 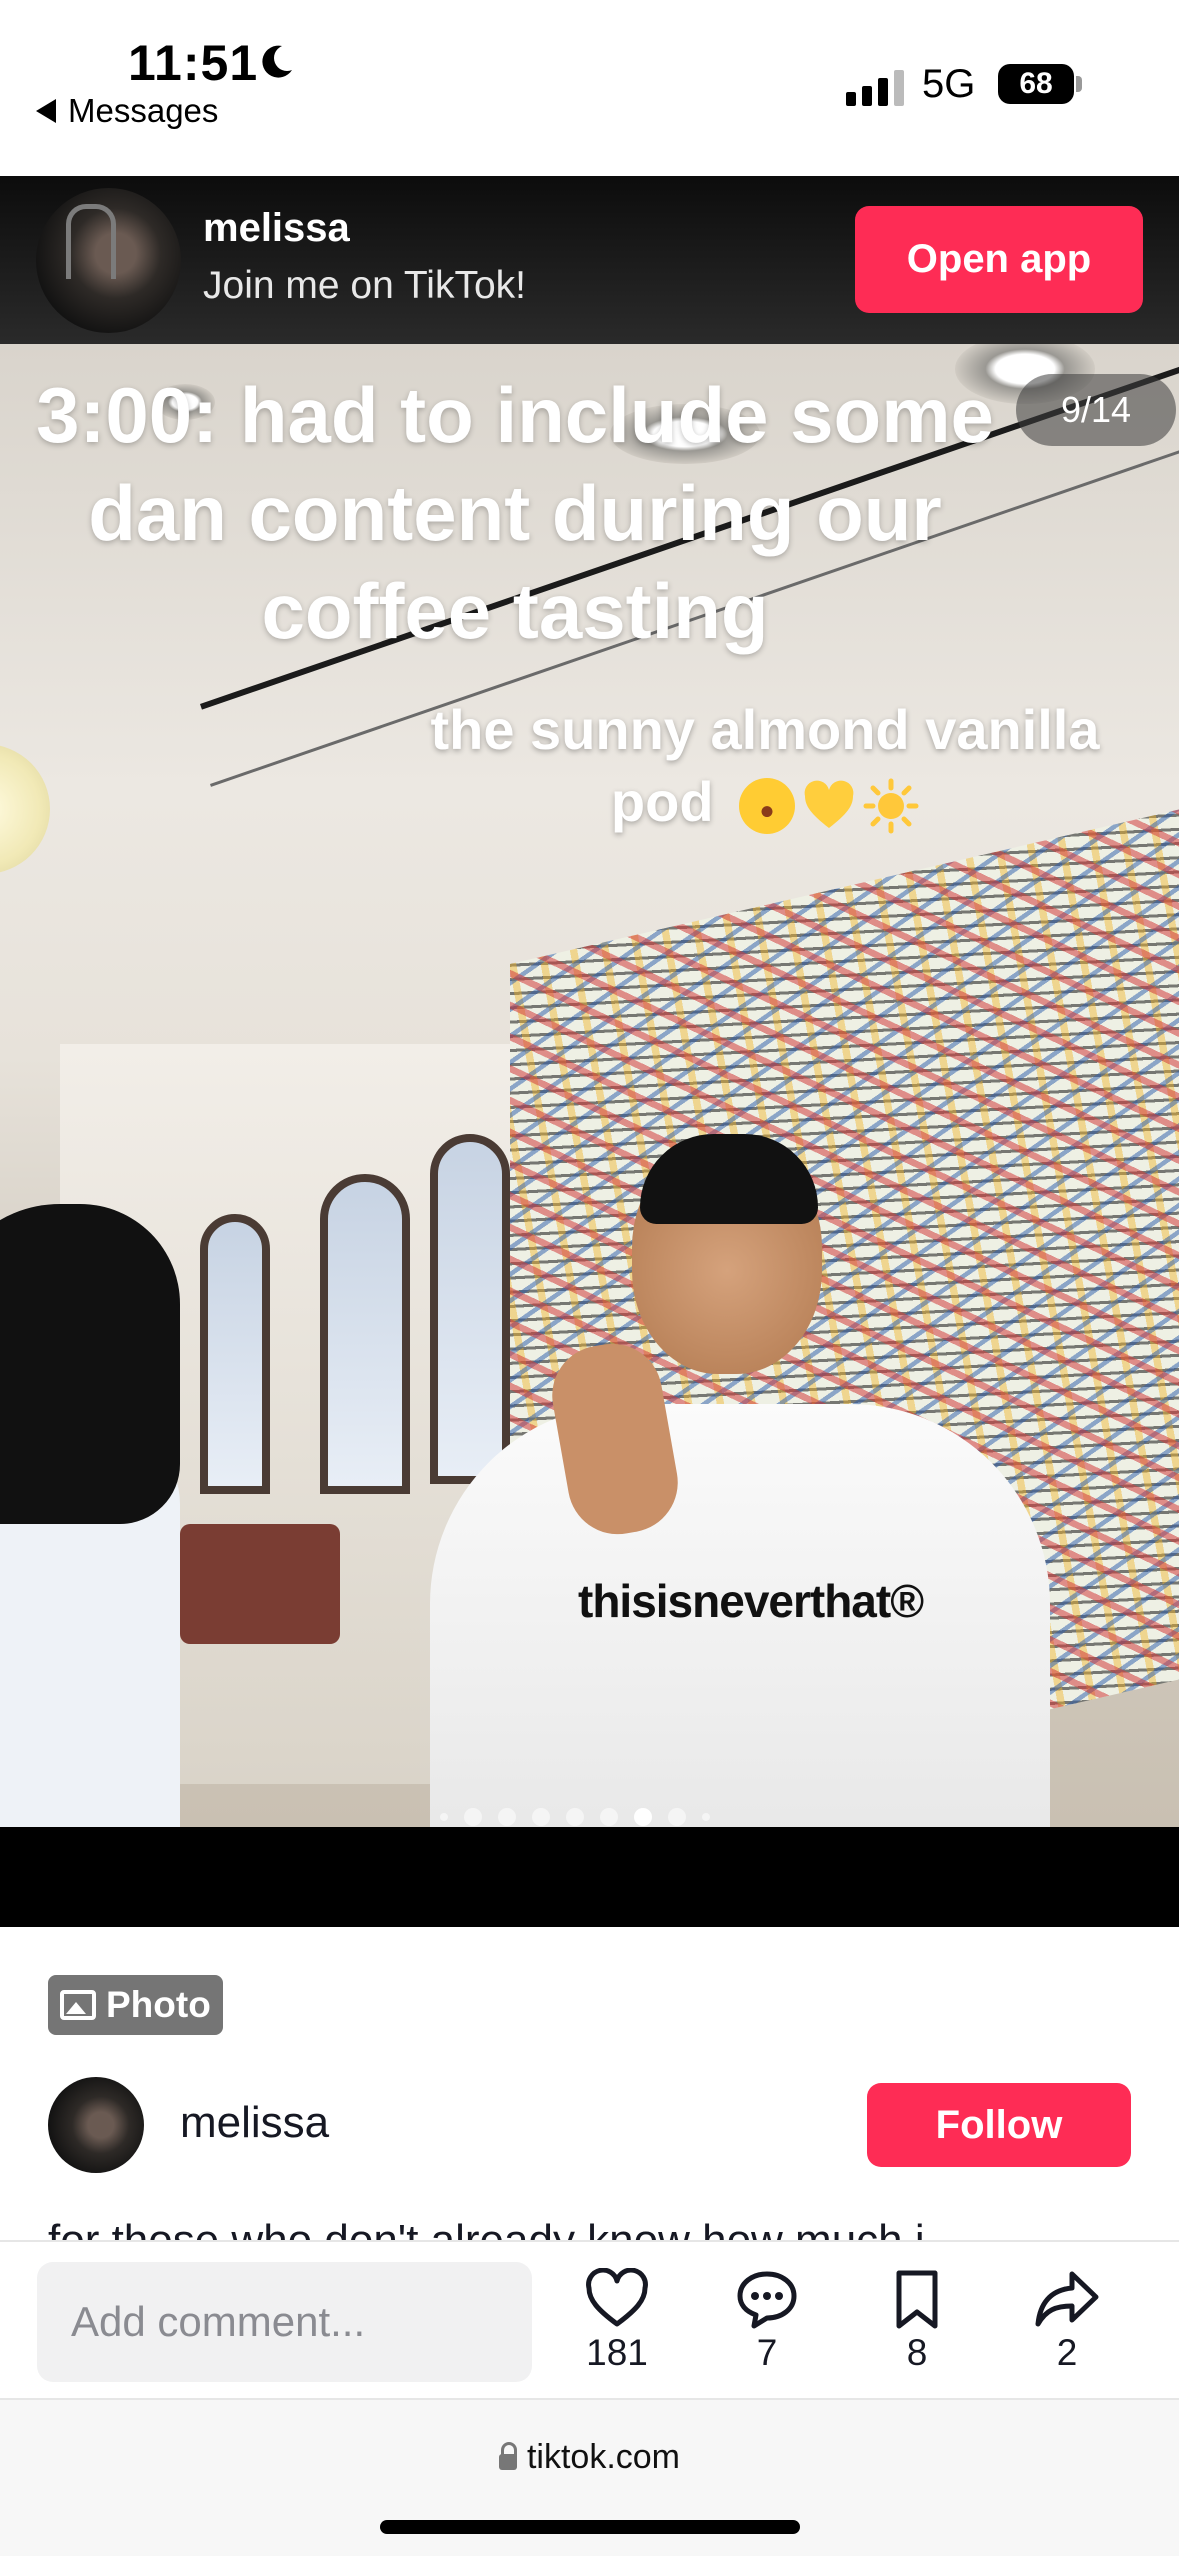 I want to click on person-left-hair, so click(x=90, y=1364).